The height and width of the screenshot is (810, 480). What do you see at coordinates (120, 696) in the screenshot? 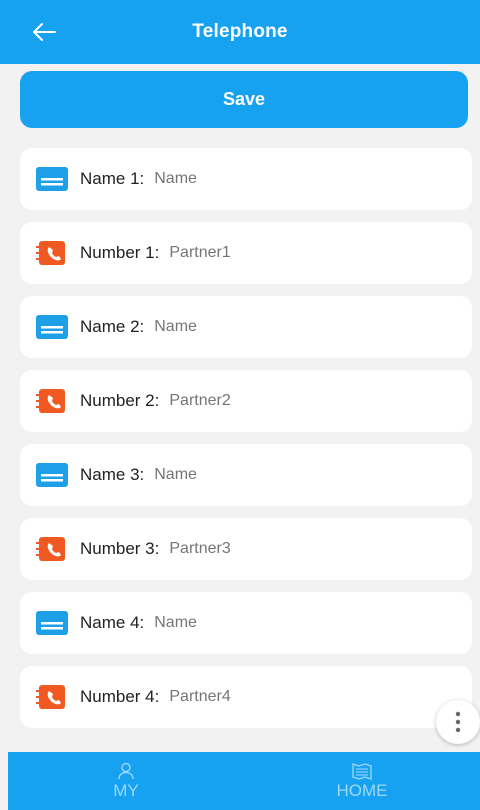
I see `field-label: Number 4:` at bounding box center [120, 696].